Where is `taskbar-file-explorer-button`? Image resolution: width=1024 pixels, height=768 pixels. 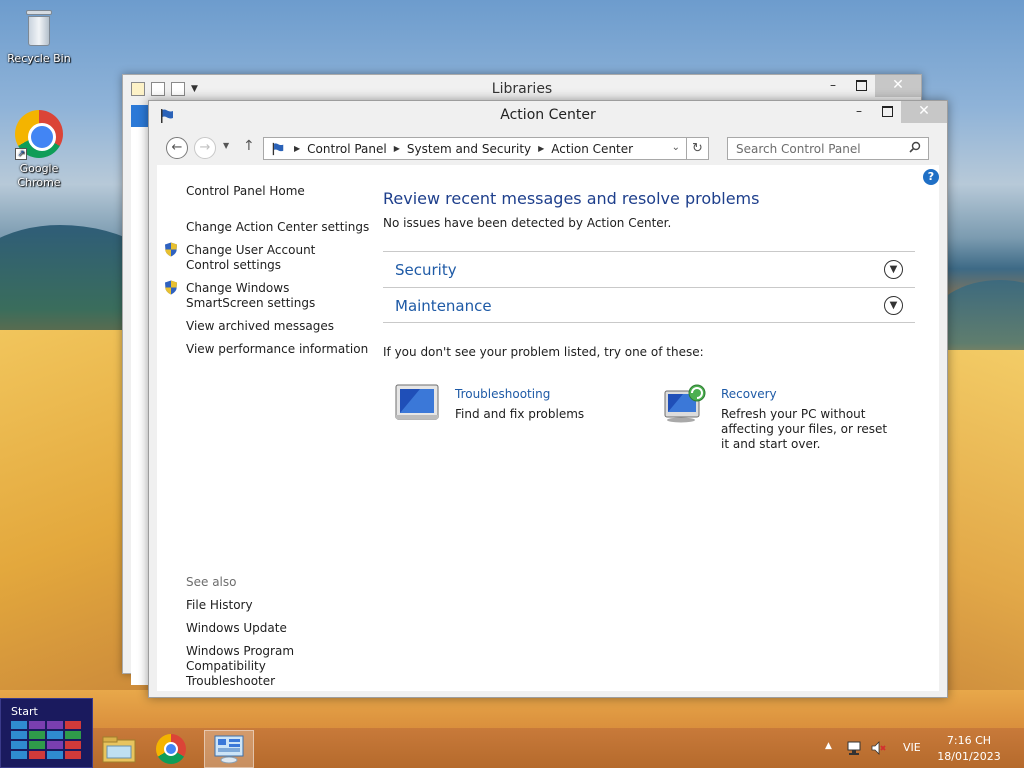 taskbar-file-explorer-button is located at coordinates (119, 749).